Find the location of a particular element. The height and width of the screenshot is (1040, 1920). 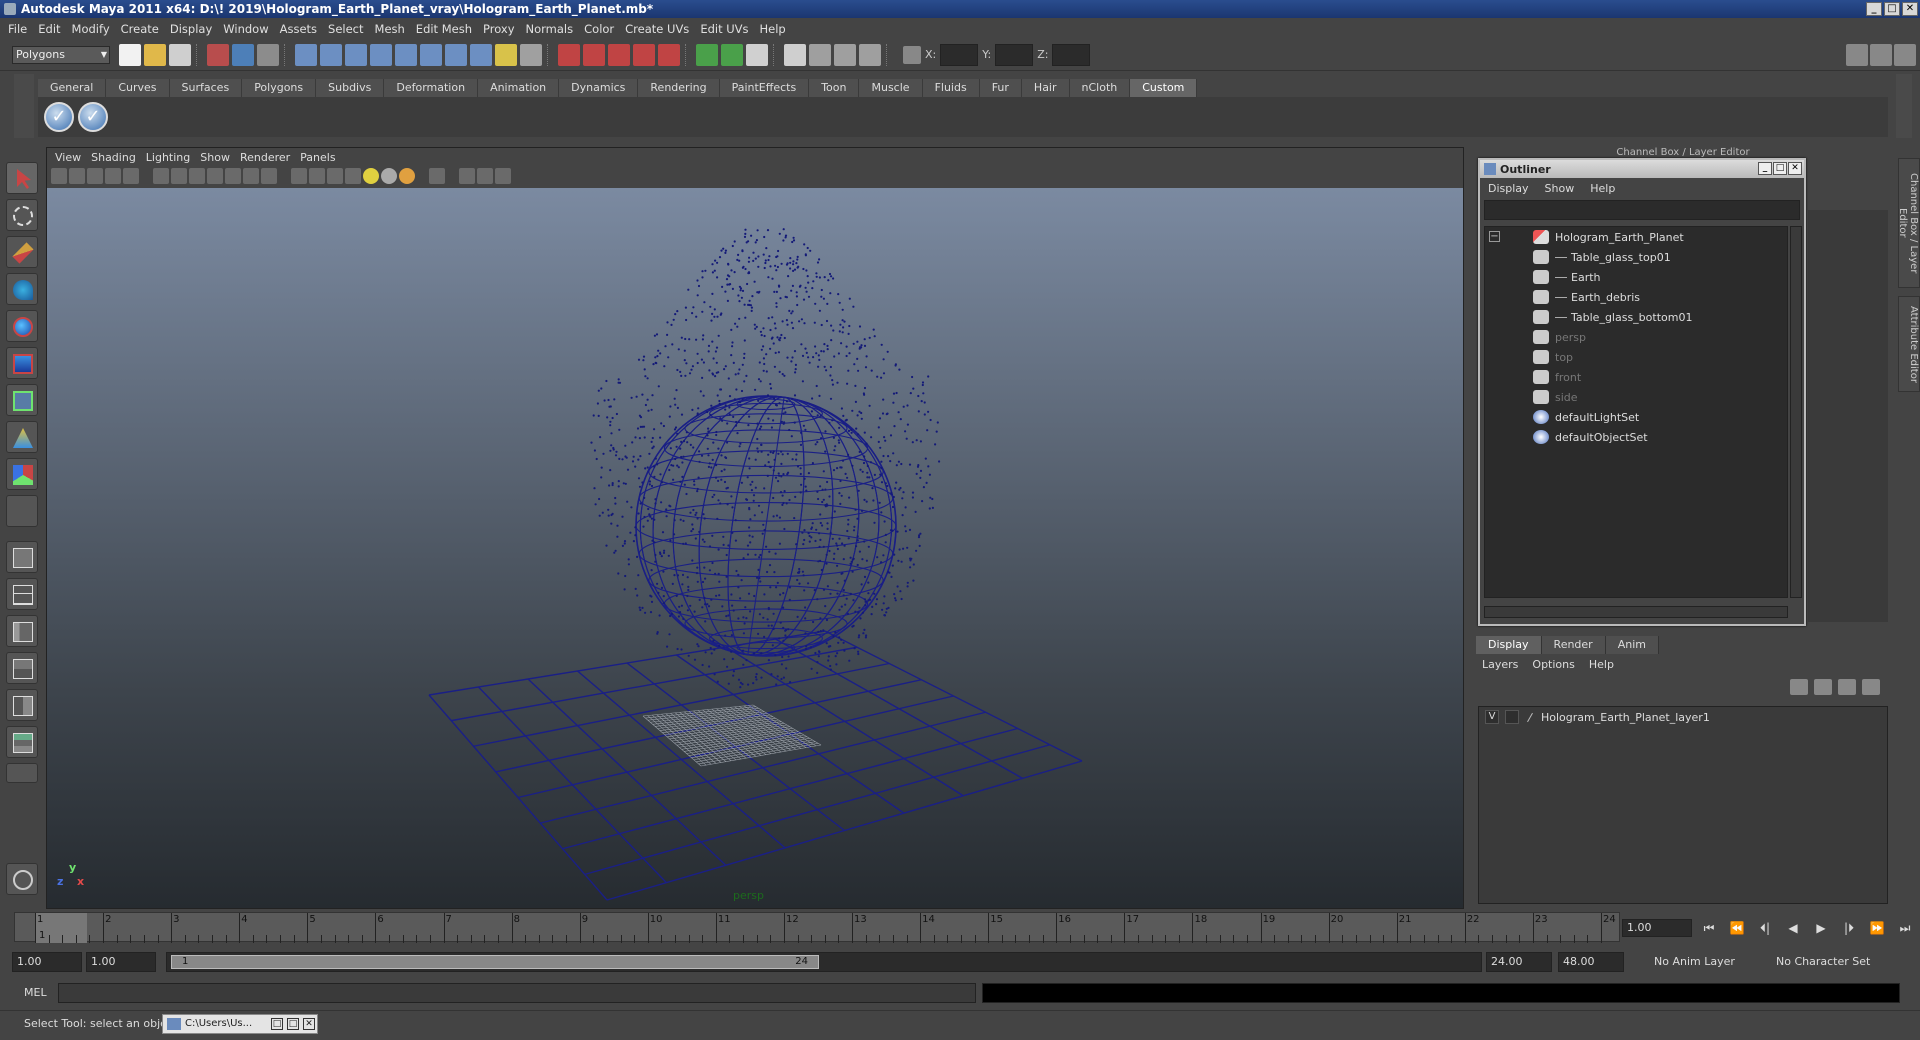

move-layer-down-icon is located at coordinates (1823, 687).